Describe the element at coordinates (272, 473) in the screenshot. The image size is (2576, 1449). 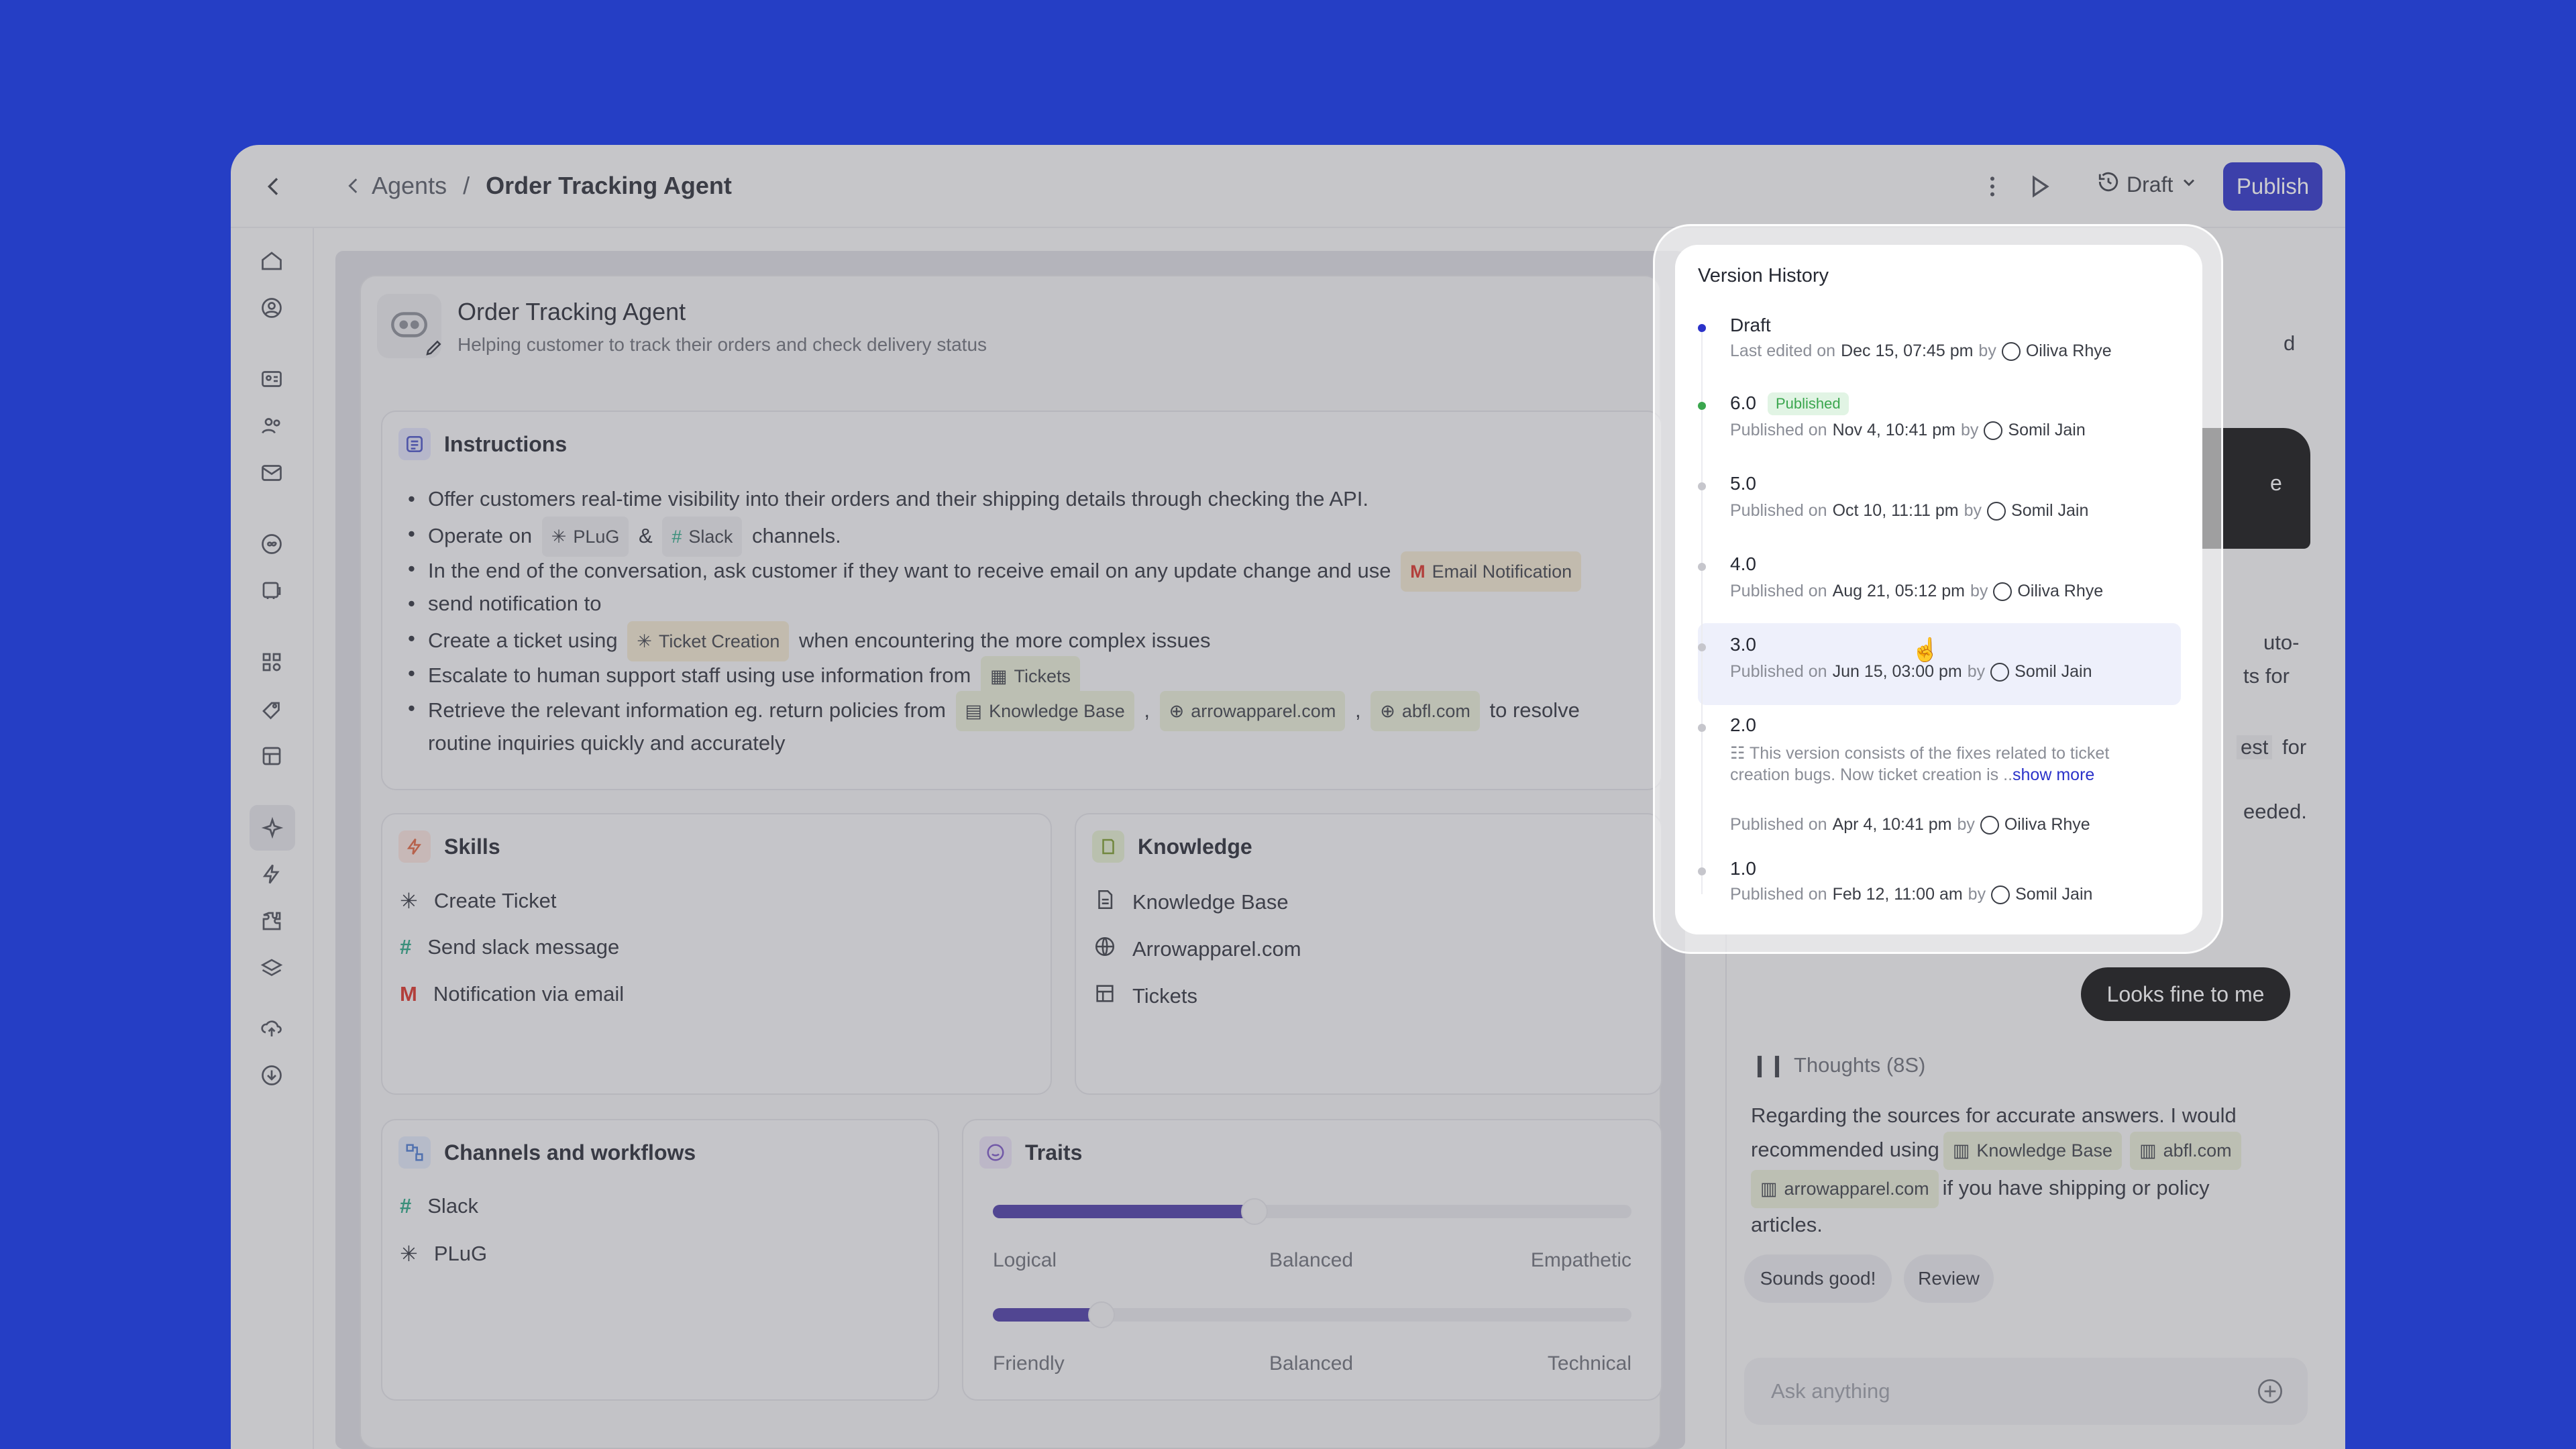
I see `mail-check-icon` at that location.